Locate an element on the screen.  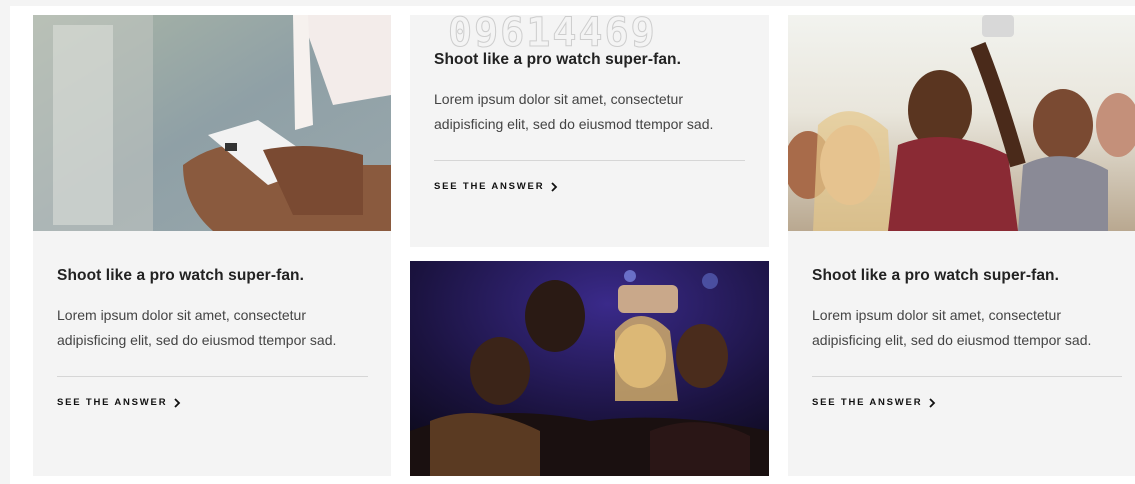
party-selfie-photo is located at coordinates (589, 368).